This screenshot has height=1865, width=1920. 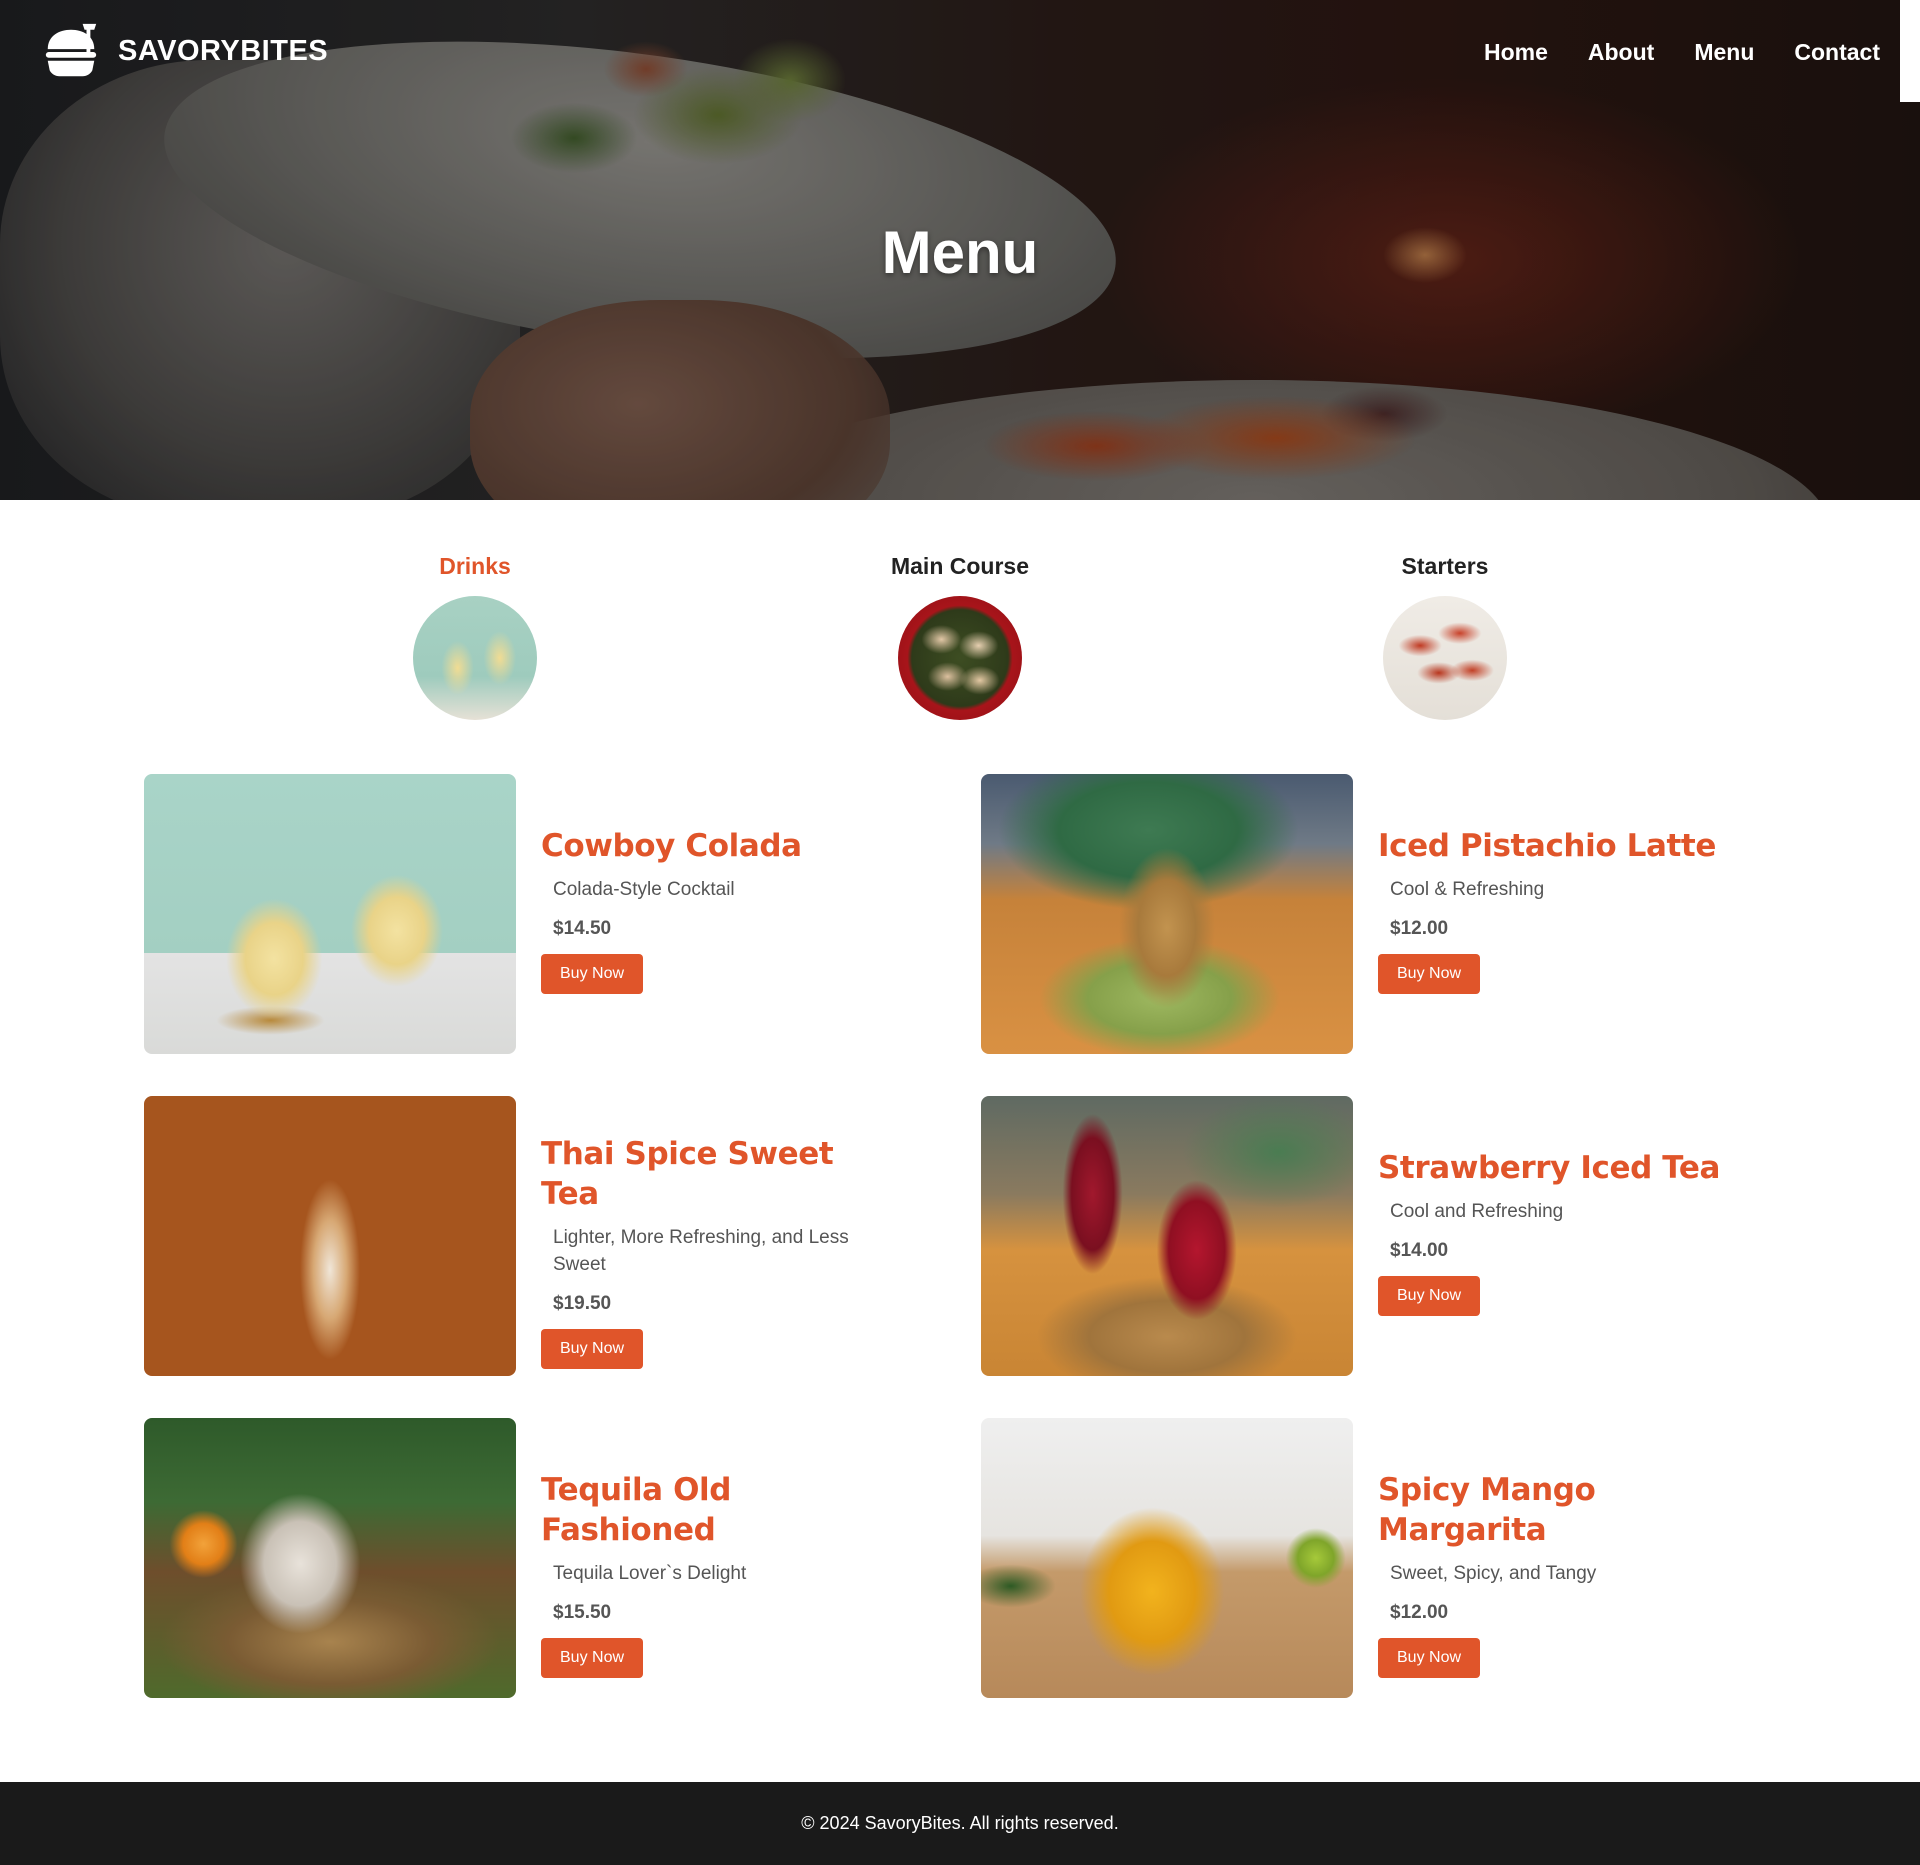 I want to click on item-description: Lighter, More Refreshing, and Less Sweet, so click(x=701, y=1251).